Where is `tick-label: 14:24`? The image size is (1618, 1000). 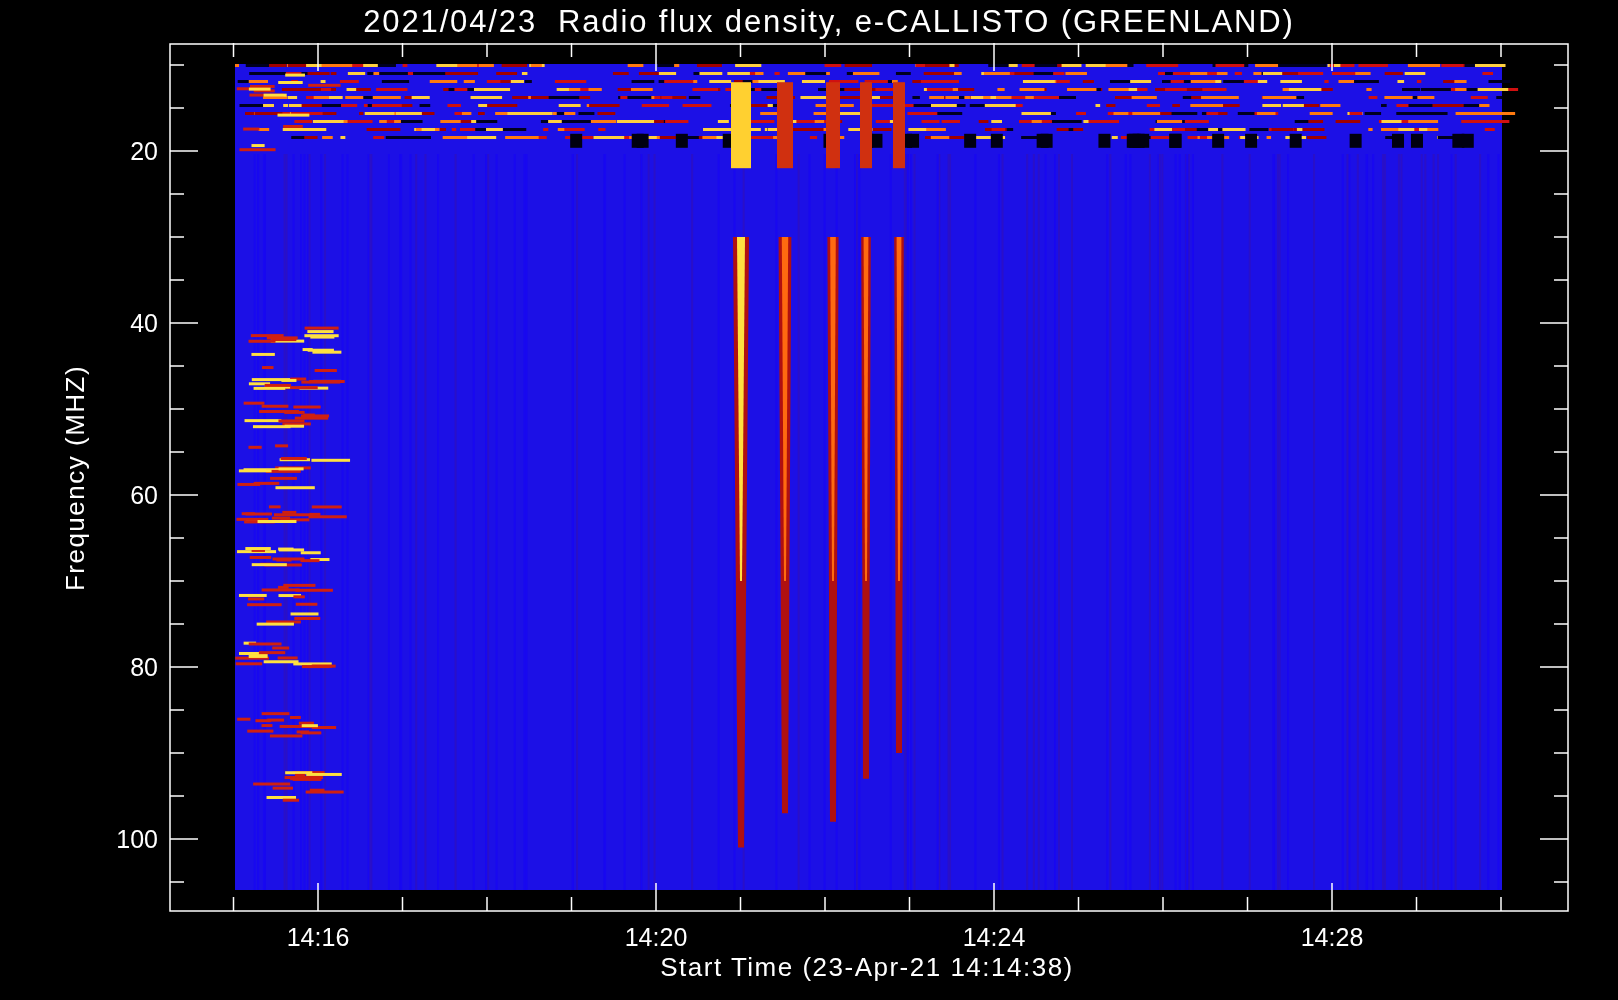 tick-label: 14:24 is located at coordinates (994, 937).